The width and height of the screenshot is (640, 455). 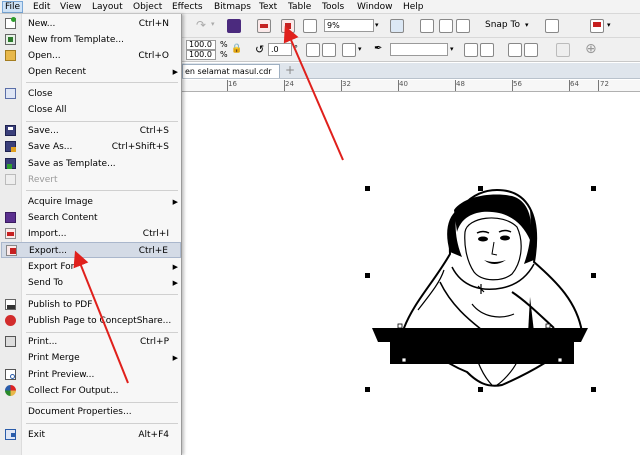 What do you see at coordinates (91, 218) in the screenshot?
I see `menu-item-search-content: Search Content` at bounding box center [91, 218].